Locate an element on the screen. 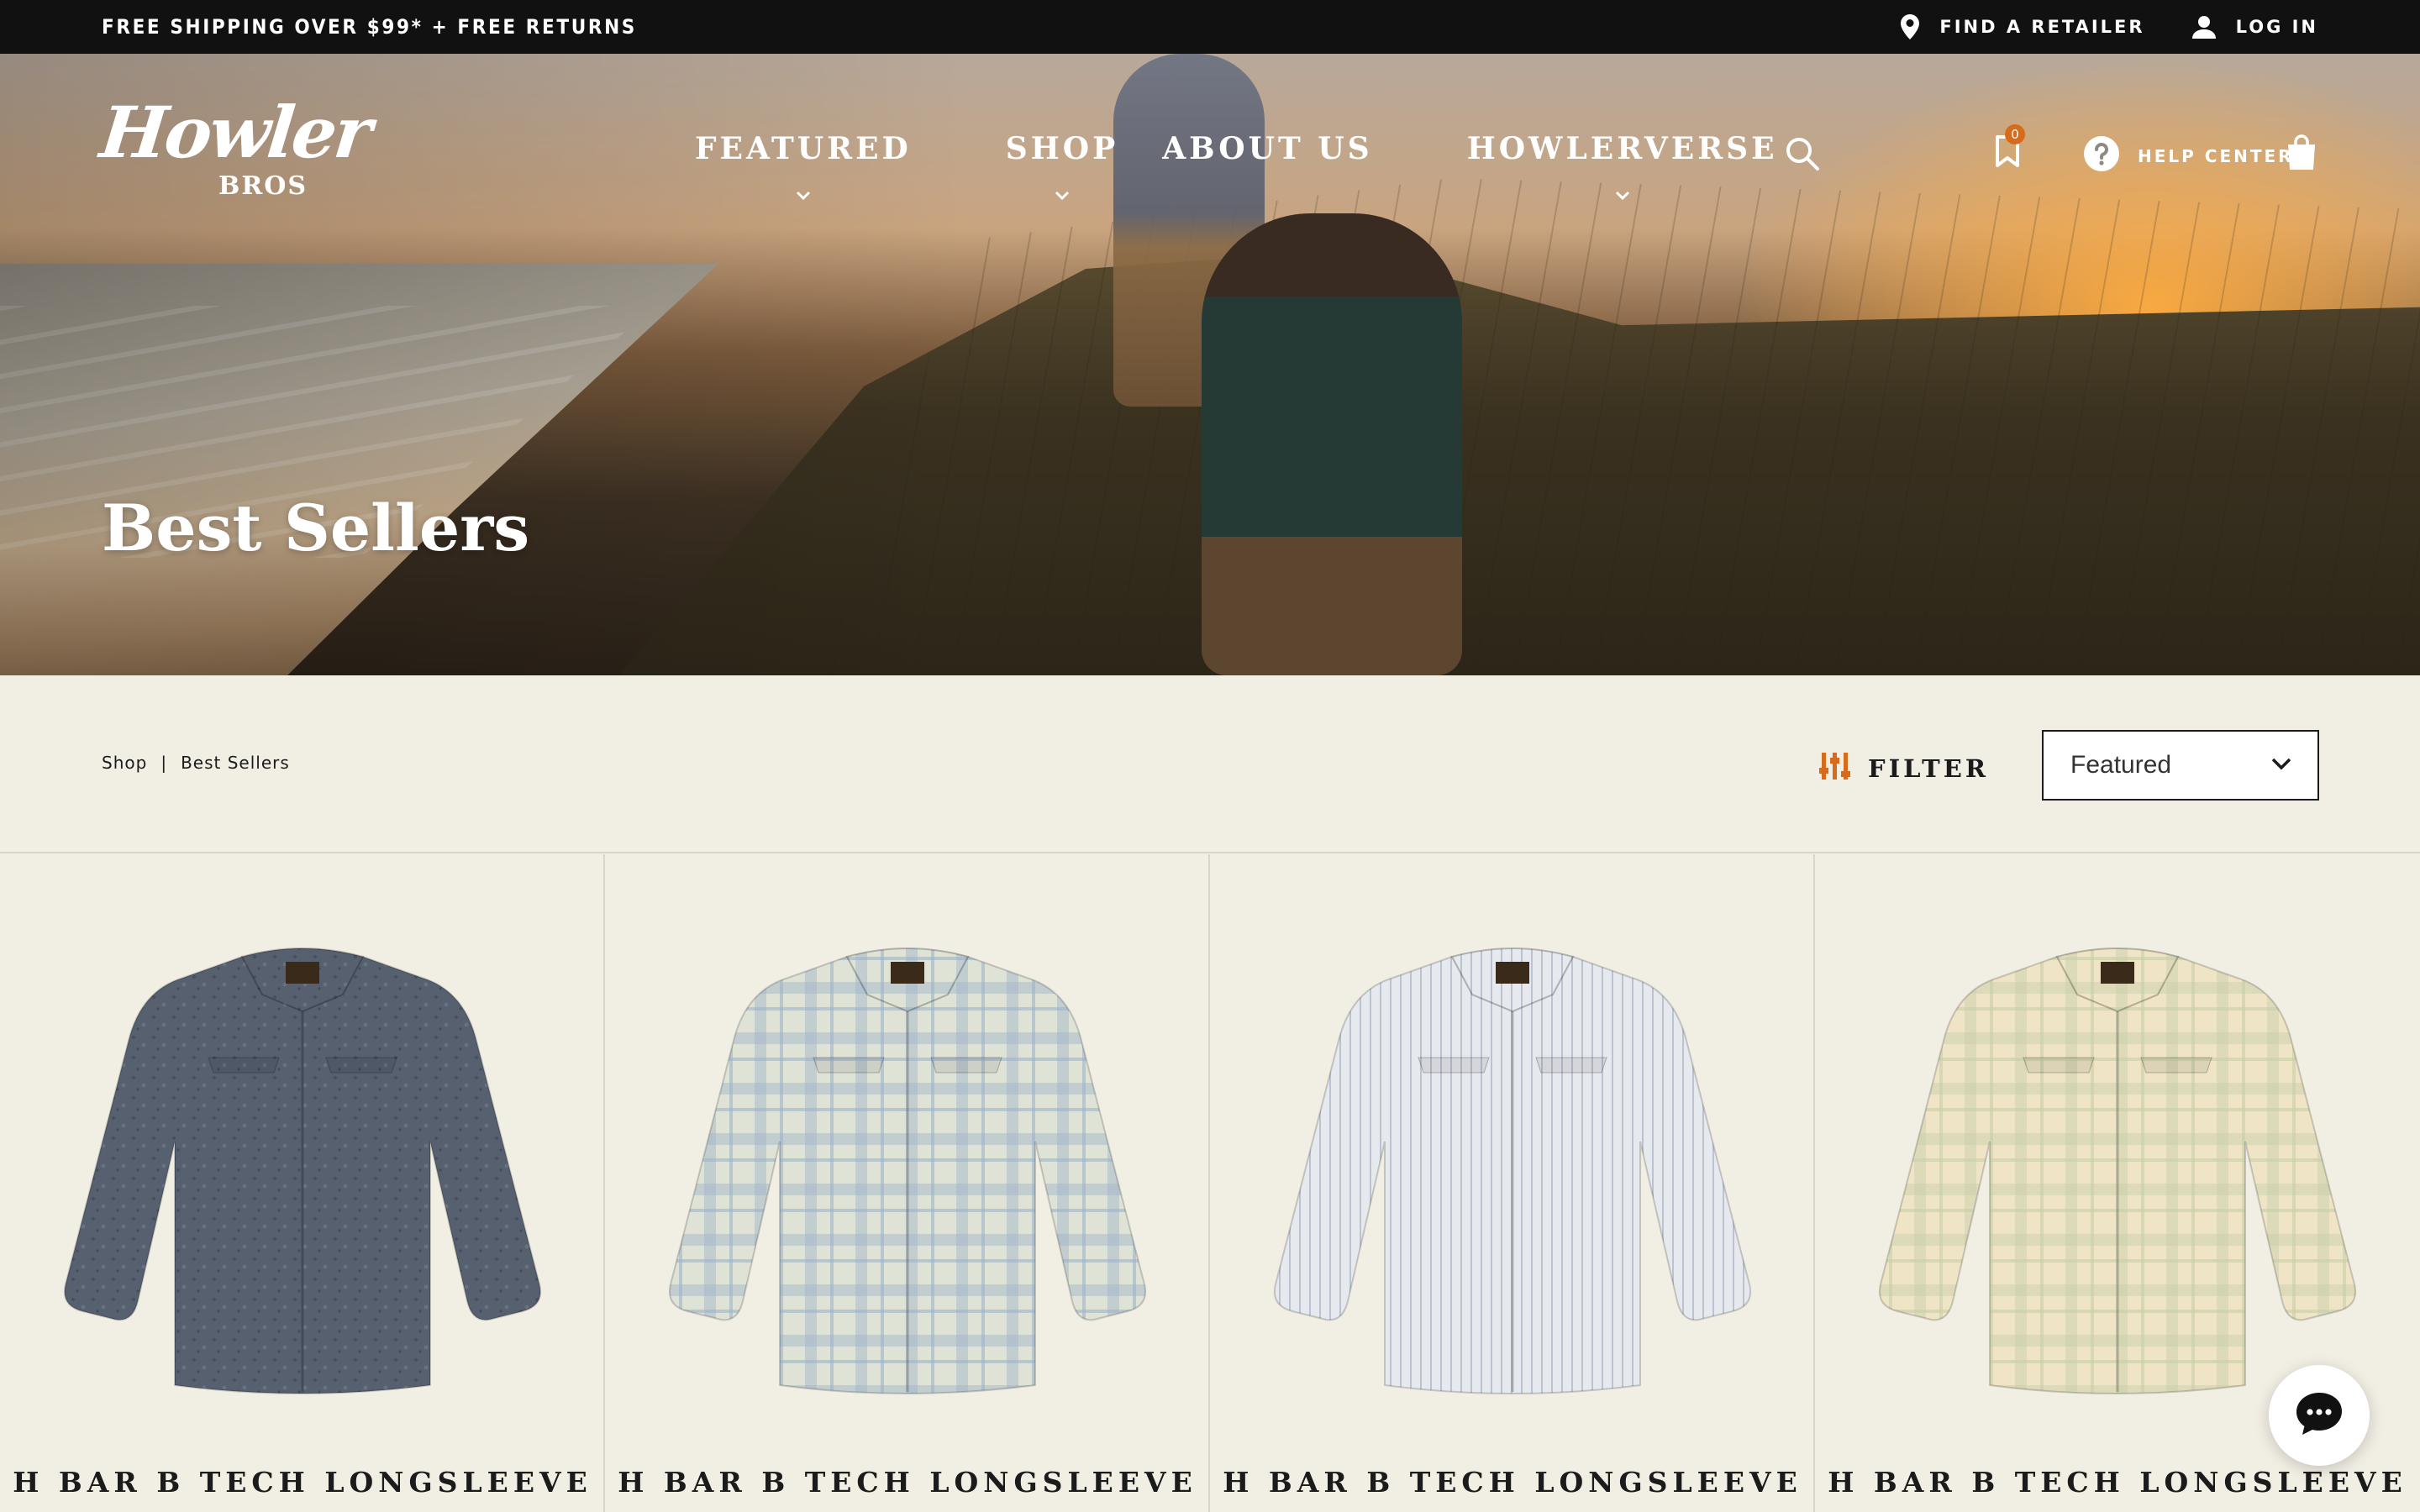  brand-logo: Howler BROS is located at coordinates (235, 147).